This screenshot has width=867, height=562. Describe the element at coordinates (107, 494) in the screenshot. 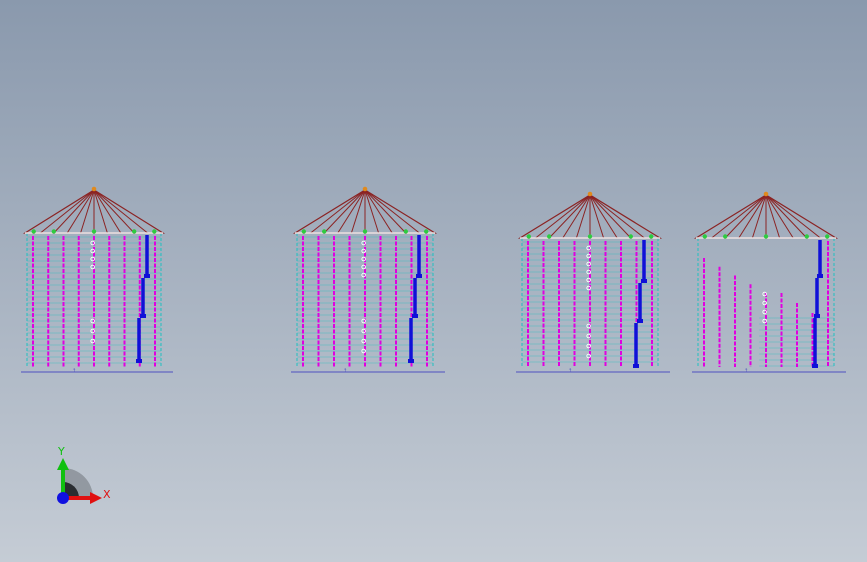

I see `axis-x-label: X` at that location.